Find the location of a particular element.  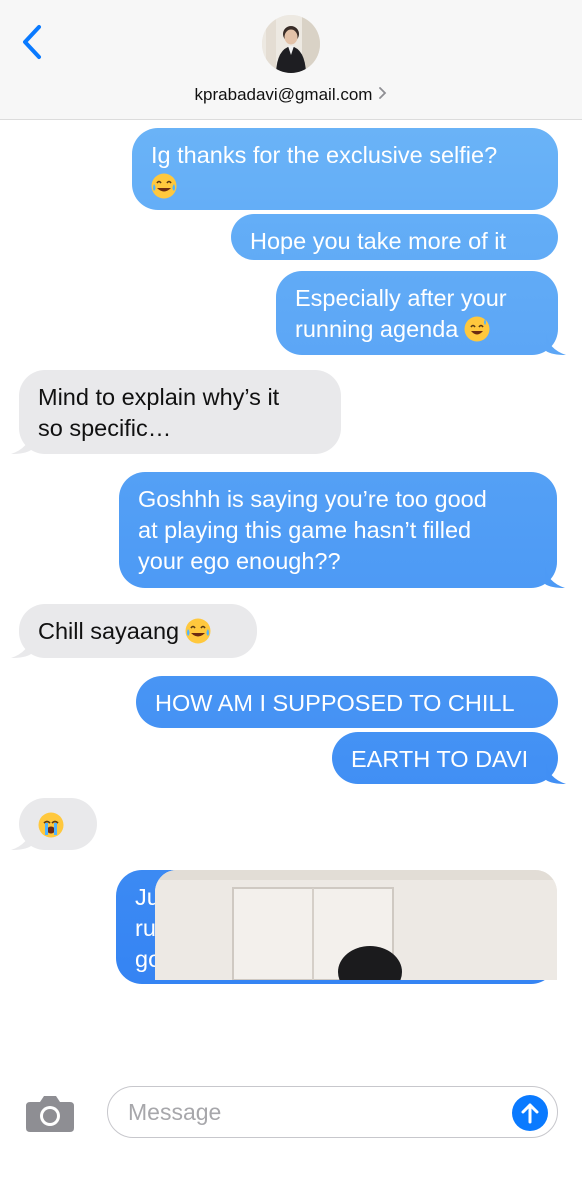

message-text: Hope you take more of it is located at coordinates (378, 241).